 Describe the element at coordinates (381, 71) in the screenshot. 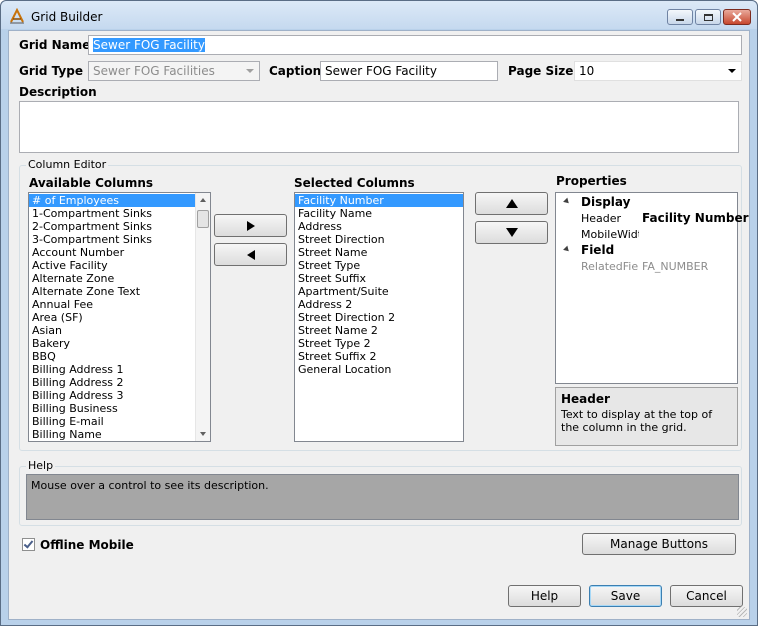

I see `caption-value: Sewer FOG Facility` at that location.